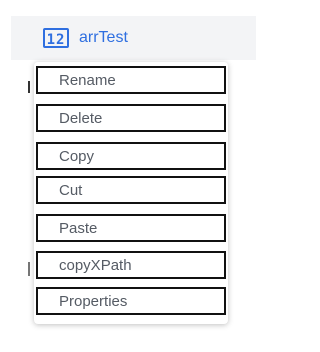 Image resolution: width=320 pixels, height=352 pixels. I want to click on menu-item-rename: Rename, so click(131, 80).